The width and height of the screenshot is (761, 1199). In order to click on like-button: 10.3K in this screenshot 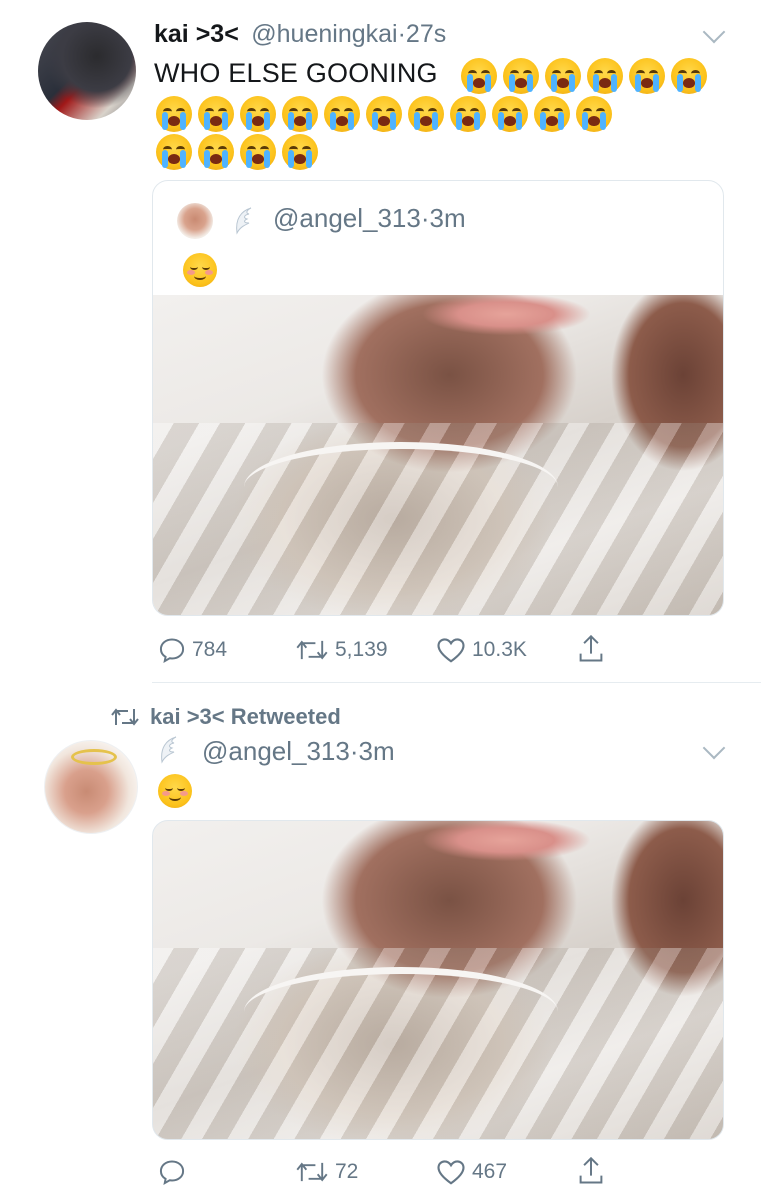, I will do `click(481, 650)`.